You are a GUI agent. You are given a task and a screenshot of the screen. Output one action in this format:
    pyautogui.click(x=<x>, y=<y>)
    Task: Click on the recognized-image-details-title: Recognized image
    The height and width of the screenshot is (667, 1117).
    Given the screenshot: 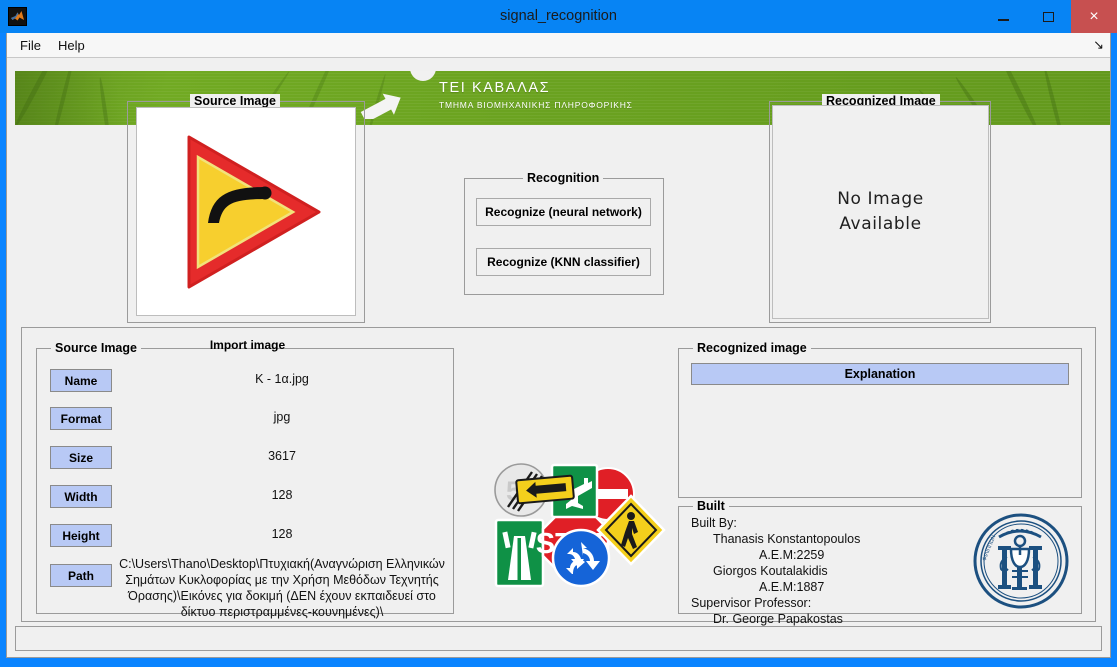 What is the action you would take?
    pyautogui.click(x=752, y=348)
    